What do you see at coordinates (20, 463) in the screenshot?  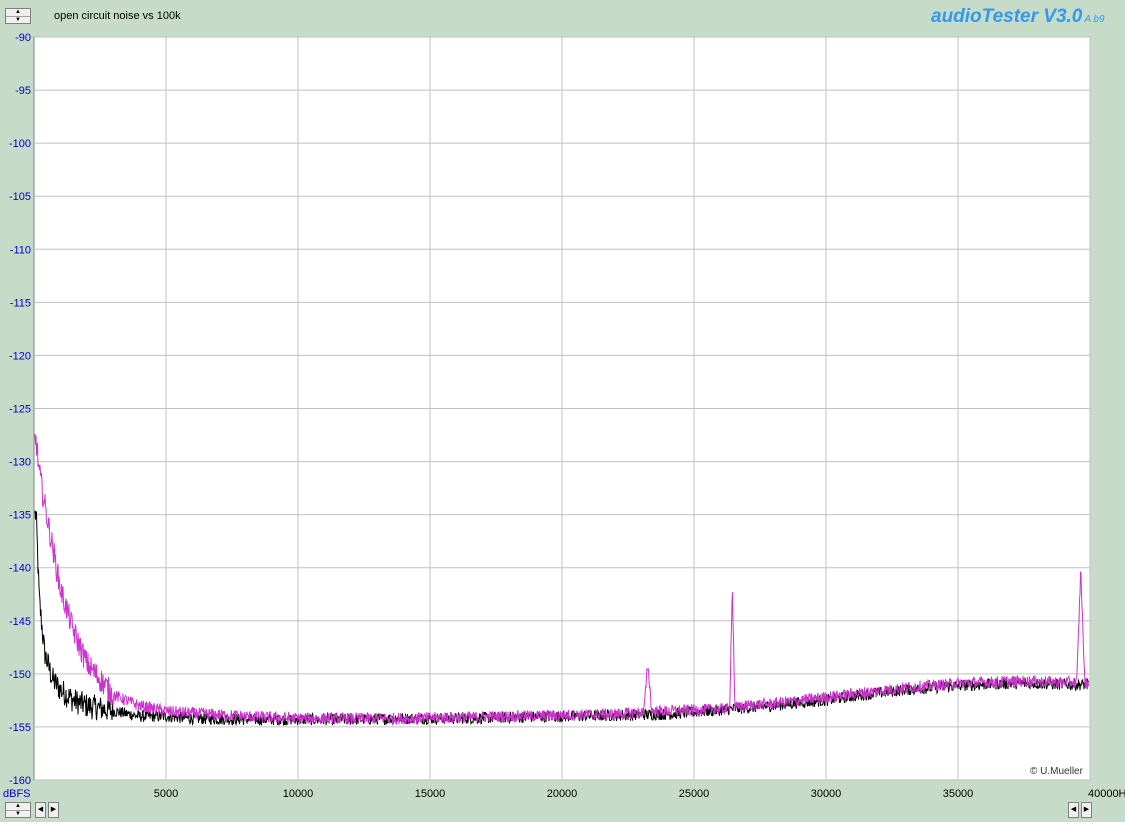 I see `y-tick-label: -130` at bounding box center [20, 463].